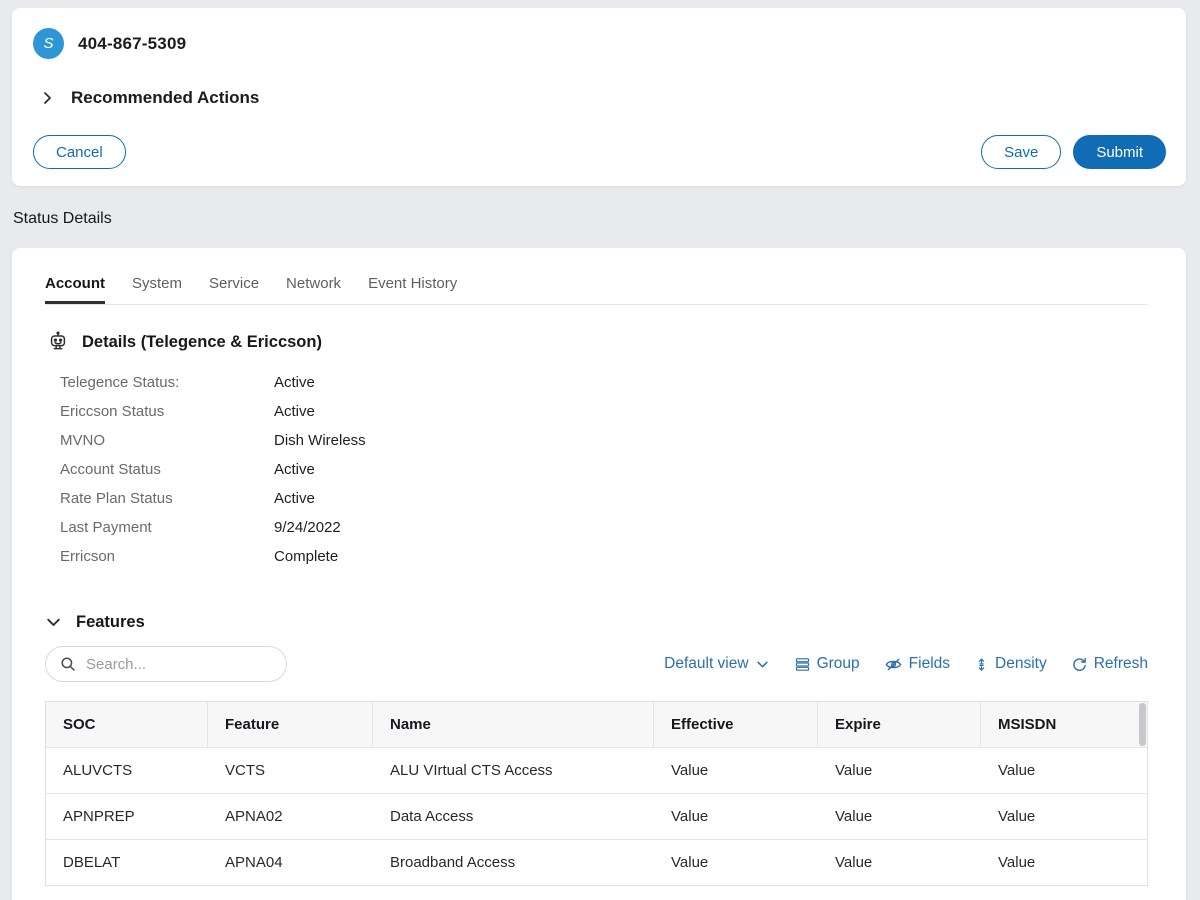 The width and height of the screenshot is (1200, 900). What do you see at coordinates (98, 770) in the screenshot?
I see `table-cell: ALUVCTS` at bounding box center [98, 770].